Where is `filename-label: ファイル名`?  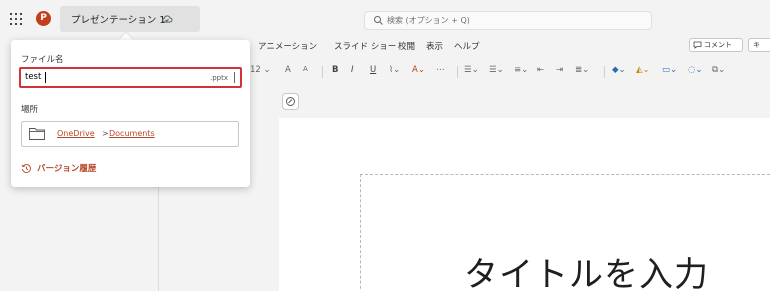
filename-label: ファイル名 is located at coordinates (42, 60).